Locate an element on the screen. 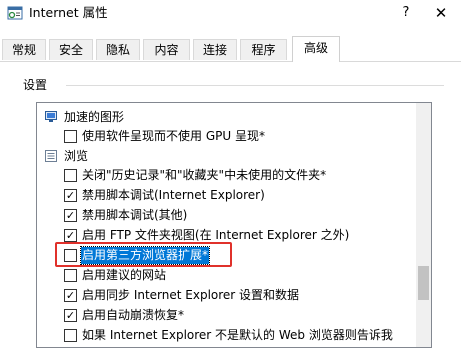 The width and height of the screenshot is (461, 348). list-icon is located at coordinates (51, 156).